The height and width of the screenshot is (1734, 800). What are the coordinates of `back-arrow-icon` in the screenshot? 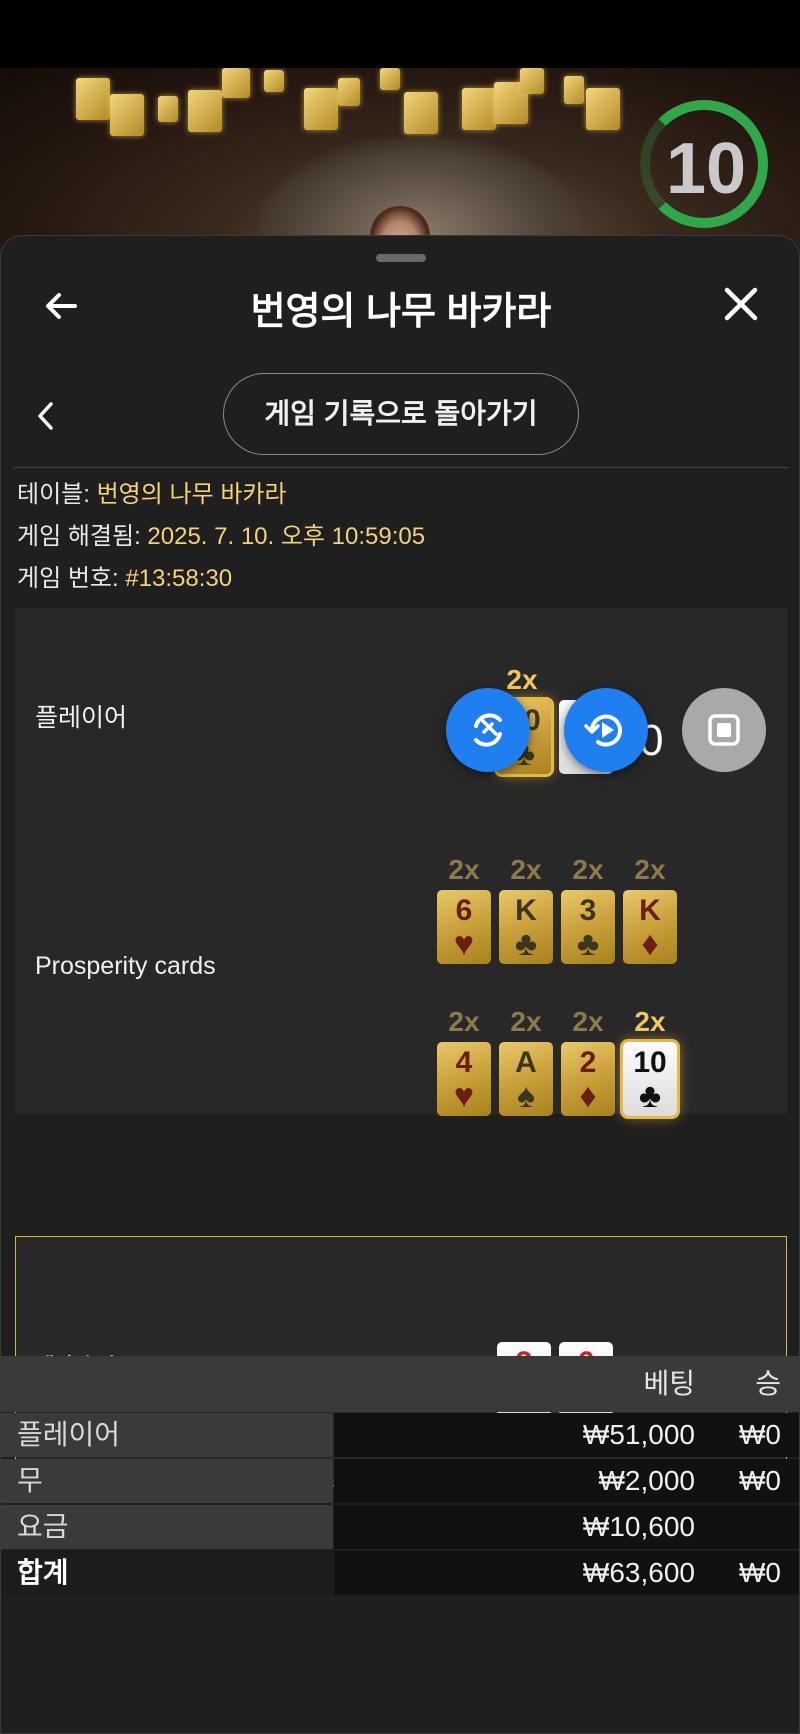 It's located at (61, 306).